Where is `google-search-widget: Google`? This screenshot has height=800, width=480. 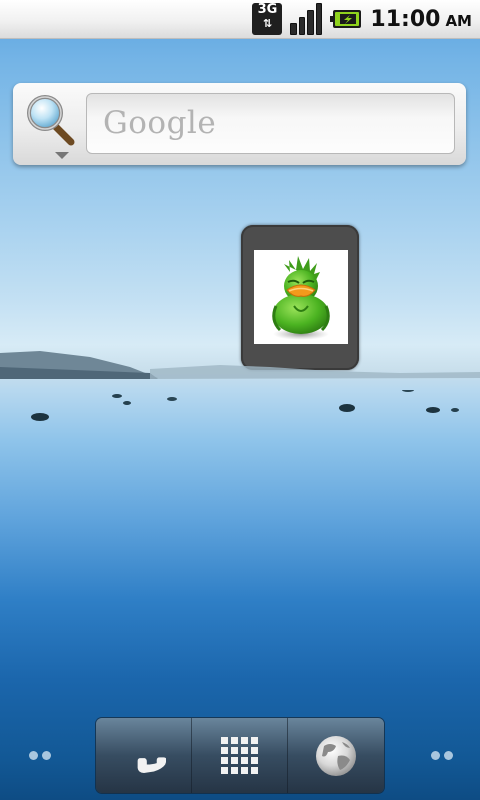 google-search-widget: Google is located at coordinates (239, 124).